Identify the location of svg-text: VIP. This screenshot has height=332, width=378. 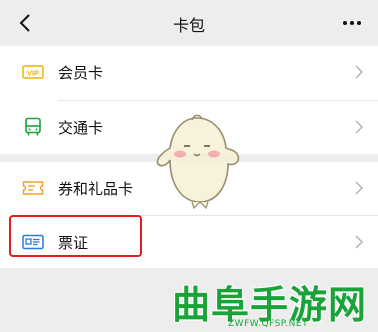
(33, 73).